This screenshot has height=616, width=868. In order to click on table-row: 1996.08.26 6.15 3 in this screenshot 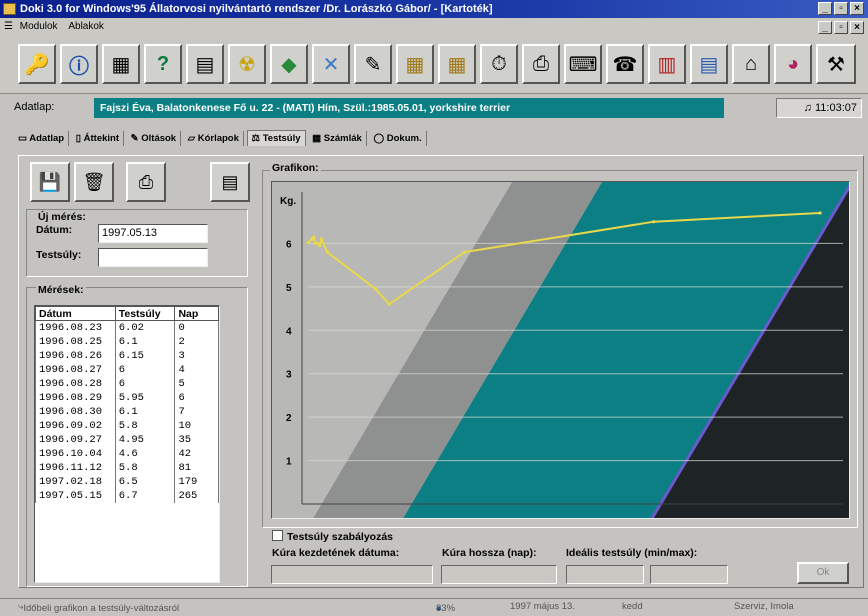, I will do `click(127, 355)`.